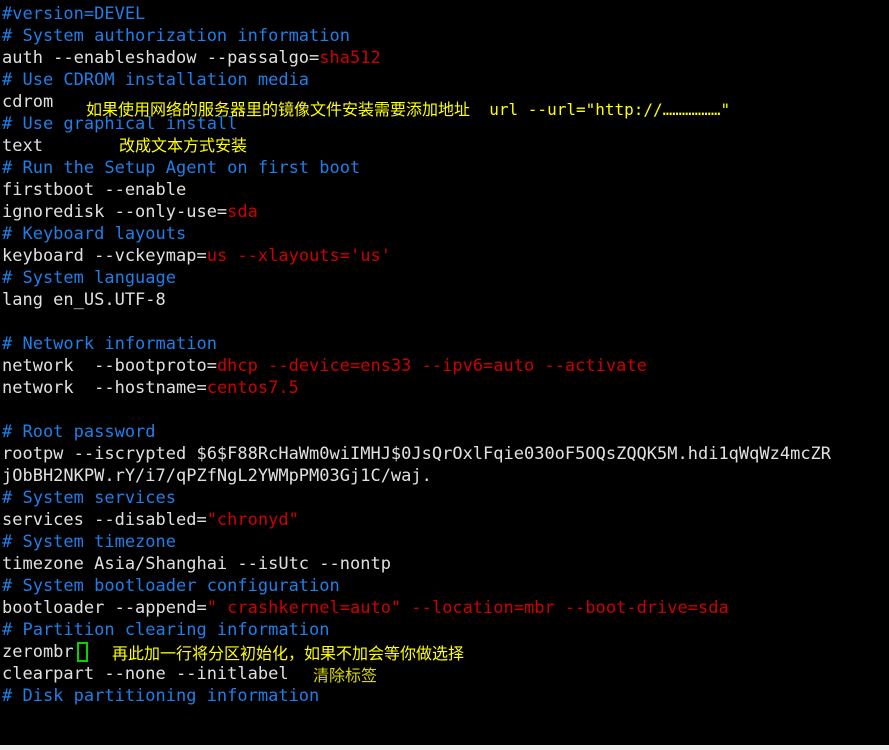 Image resolution: width=889 pixels, height=750 pixels. I want to click on text-span: text, so click(22, 146).